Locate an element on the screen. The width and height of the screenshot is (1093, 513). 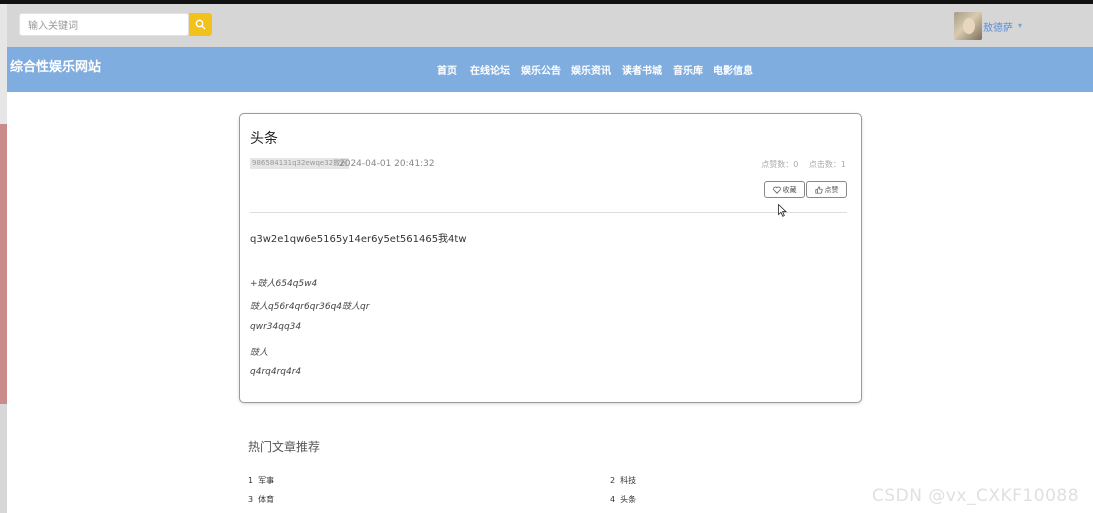
recommend-title: 热门文章推荐 is located at coordinates (284, 447).